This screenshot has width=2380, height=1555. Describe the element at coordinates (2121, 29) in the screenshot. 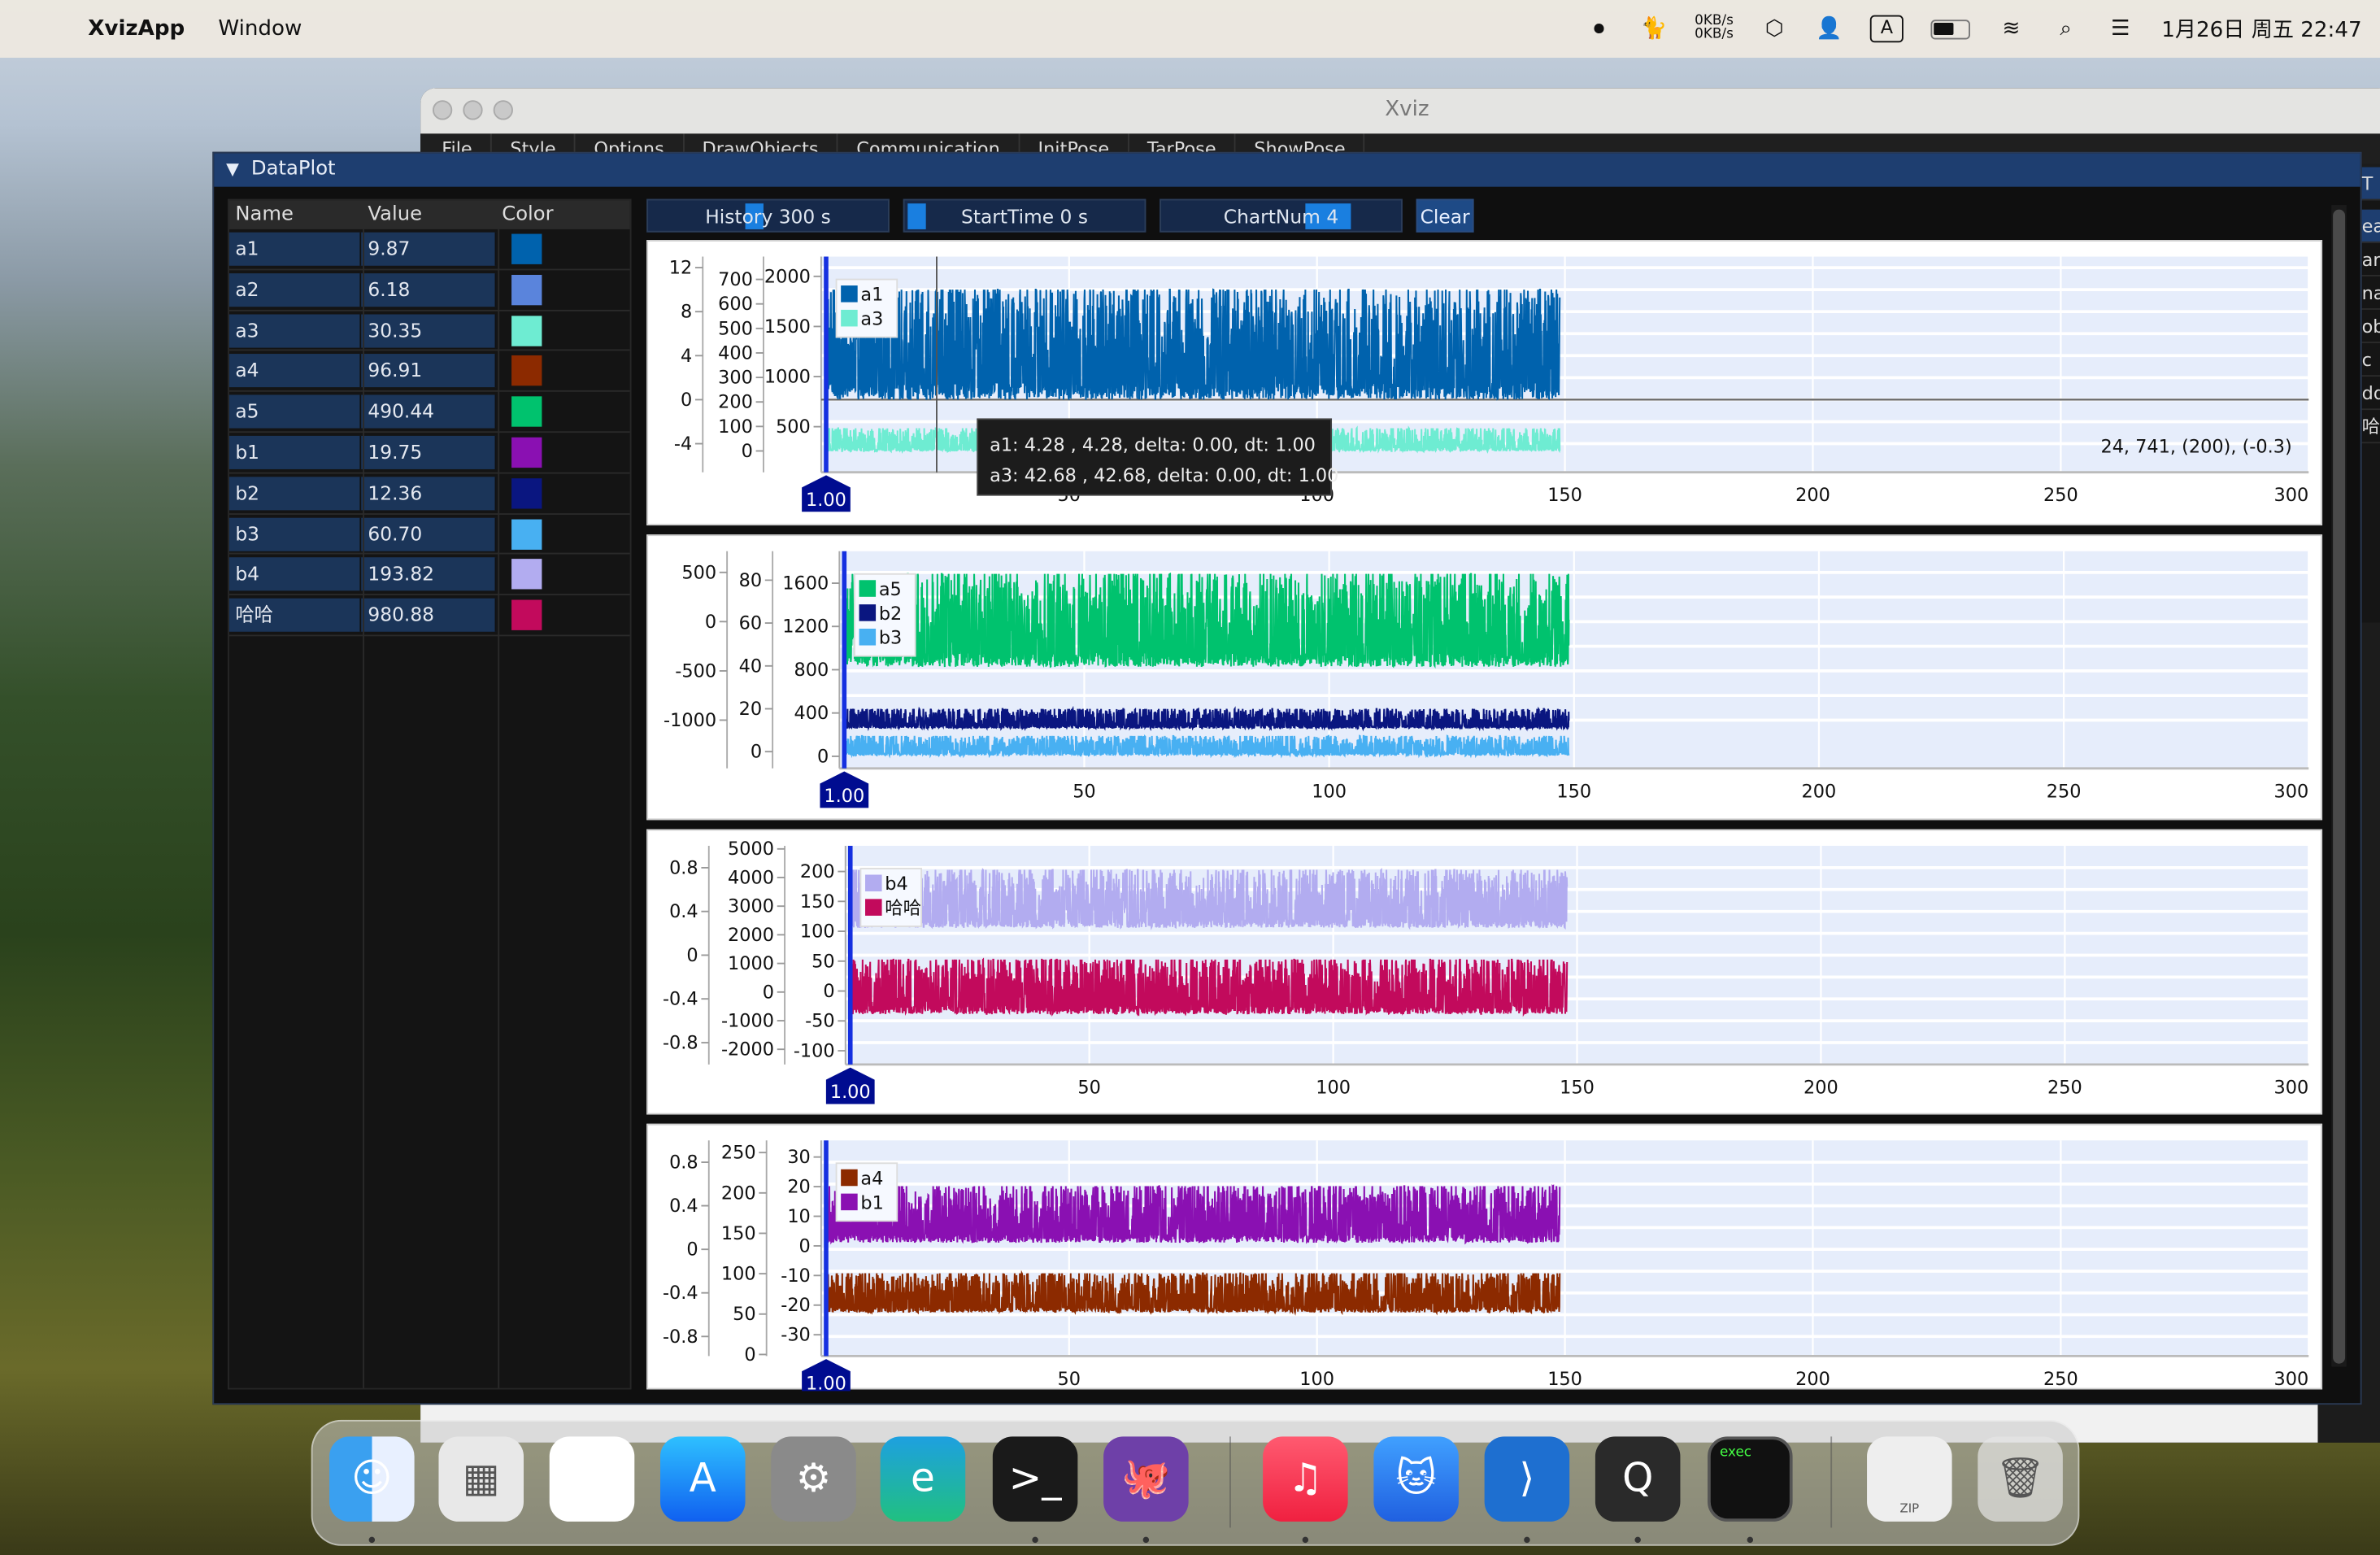

I see `control-center-icon: ☰` at that location.